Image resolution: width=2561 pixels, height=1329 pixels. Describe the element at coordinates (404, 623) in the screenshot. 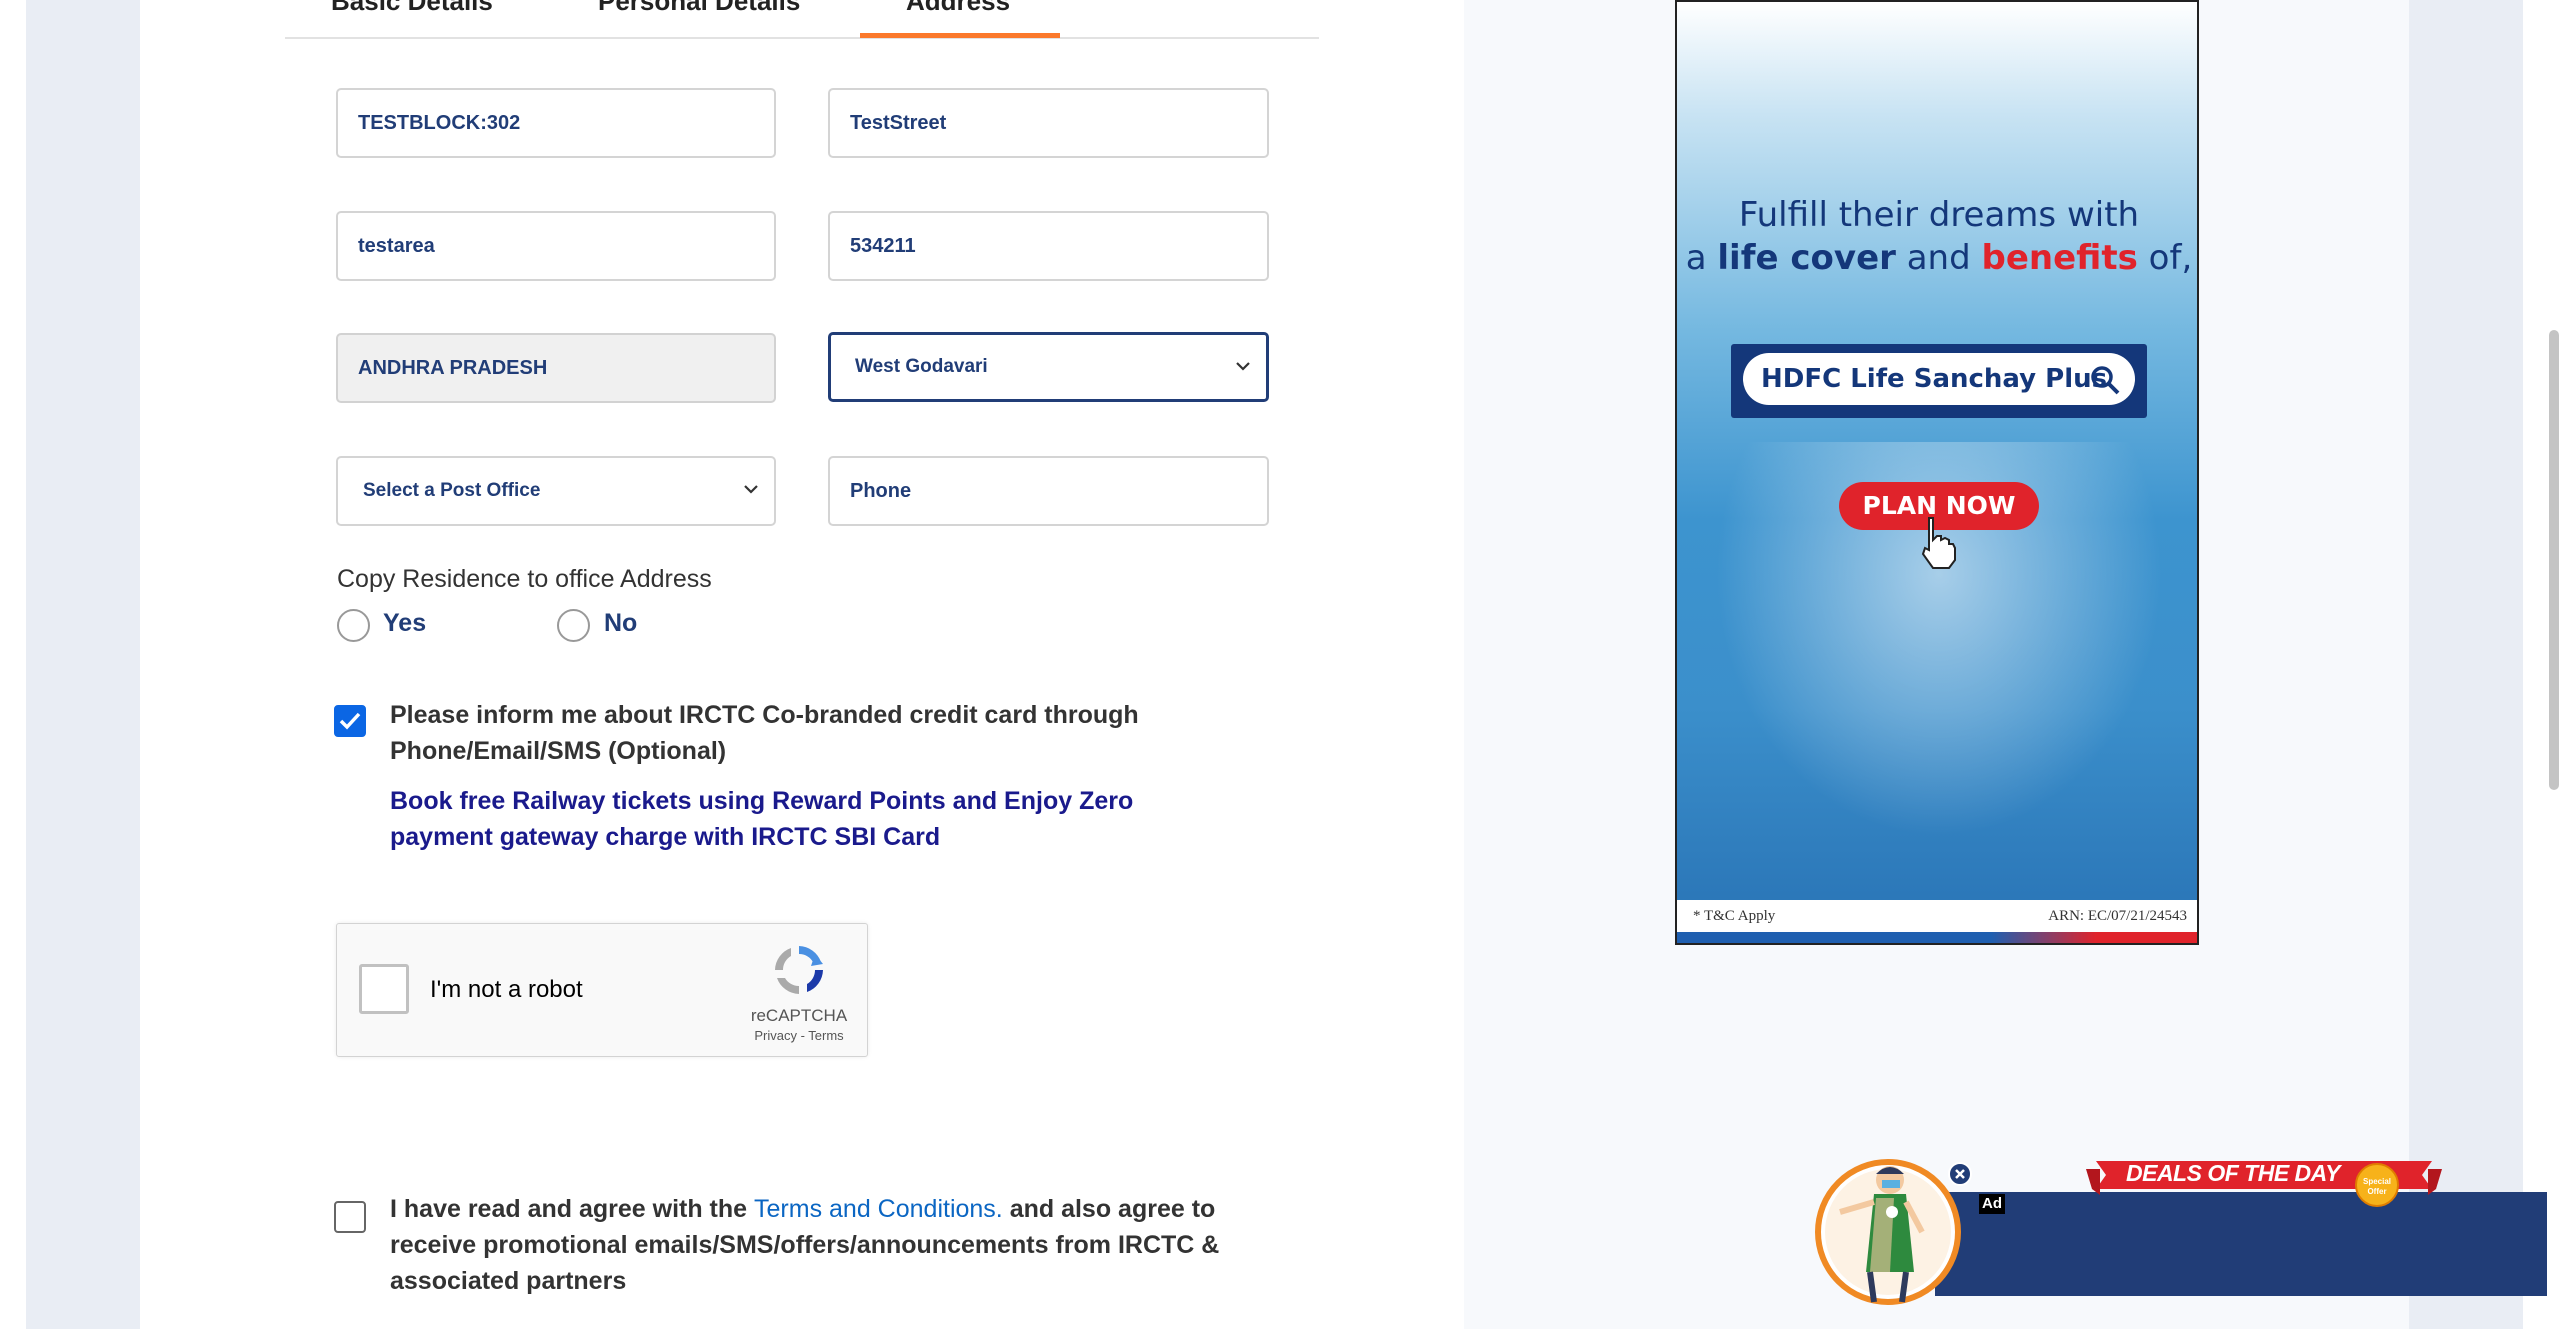

I see `copy-residence-yes-label: Yes` at that location.